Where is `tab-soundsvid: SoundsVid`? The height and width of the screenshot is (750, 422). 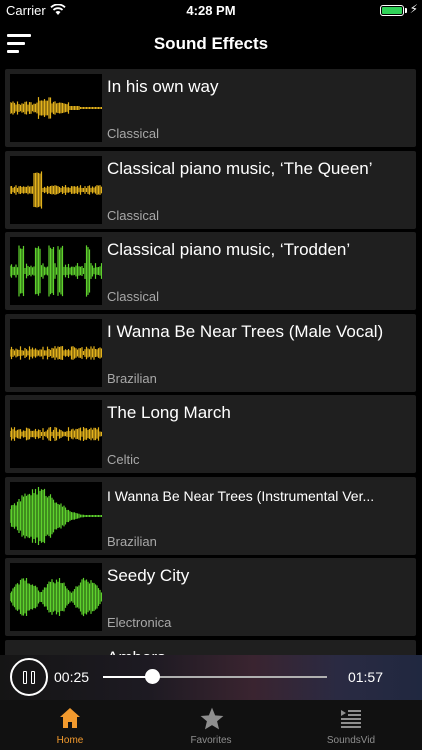
tab-soundsvid: SoundsVid is located at coordinates (351, 725).